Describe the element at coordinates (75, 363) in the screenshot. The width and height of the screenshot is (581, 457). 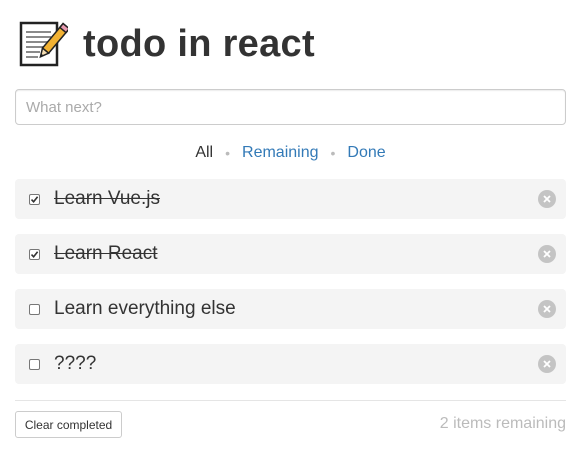
I see `todo-text: ????` at that location.